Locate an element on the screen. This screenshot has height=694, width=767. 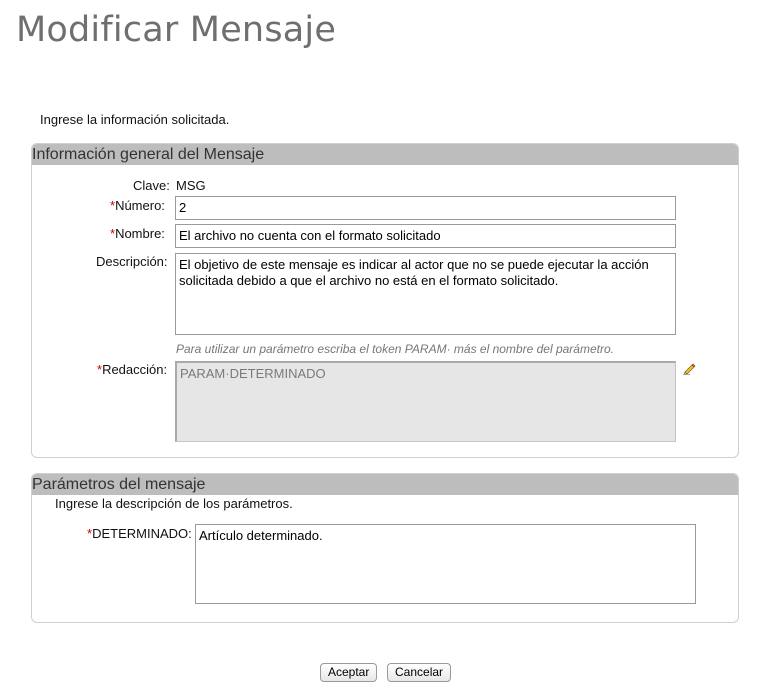
form-instructions: Ingrese la información solicitada. is located at coordinates (135, 119).